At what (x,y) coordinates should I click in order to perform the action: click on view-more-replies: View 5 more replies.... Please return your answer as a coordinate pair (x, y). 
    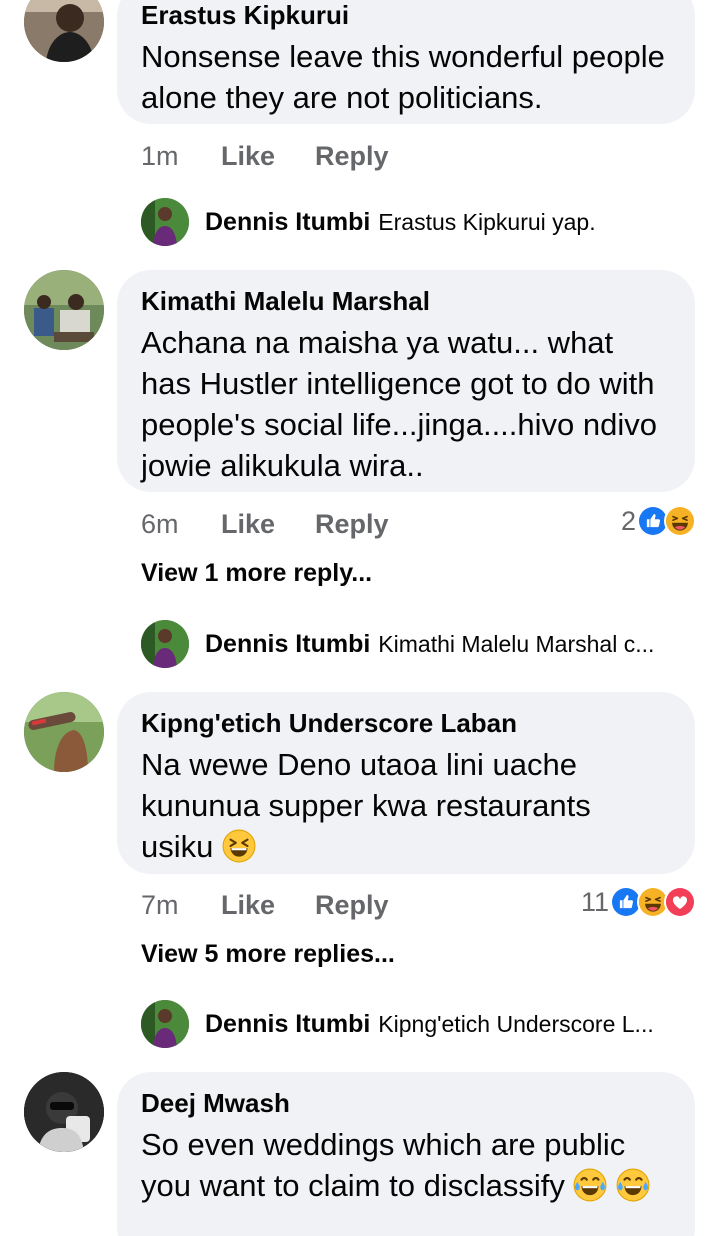
    Looking at the image, I should click on (268, 954).